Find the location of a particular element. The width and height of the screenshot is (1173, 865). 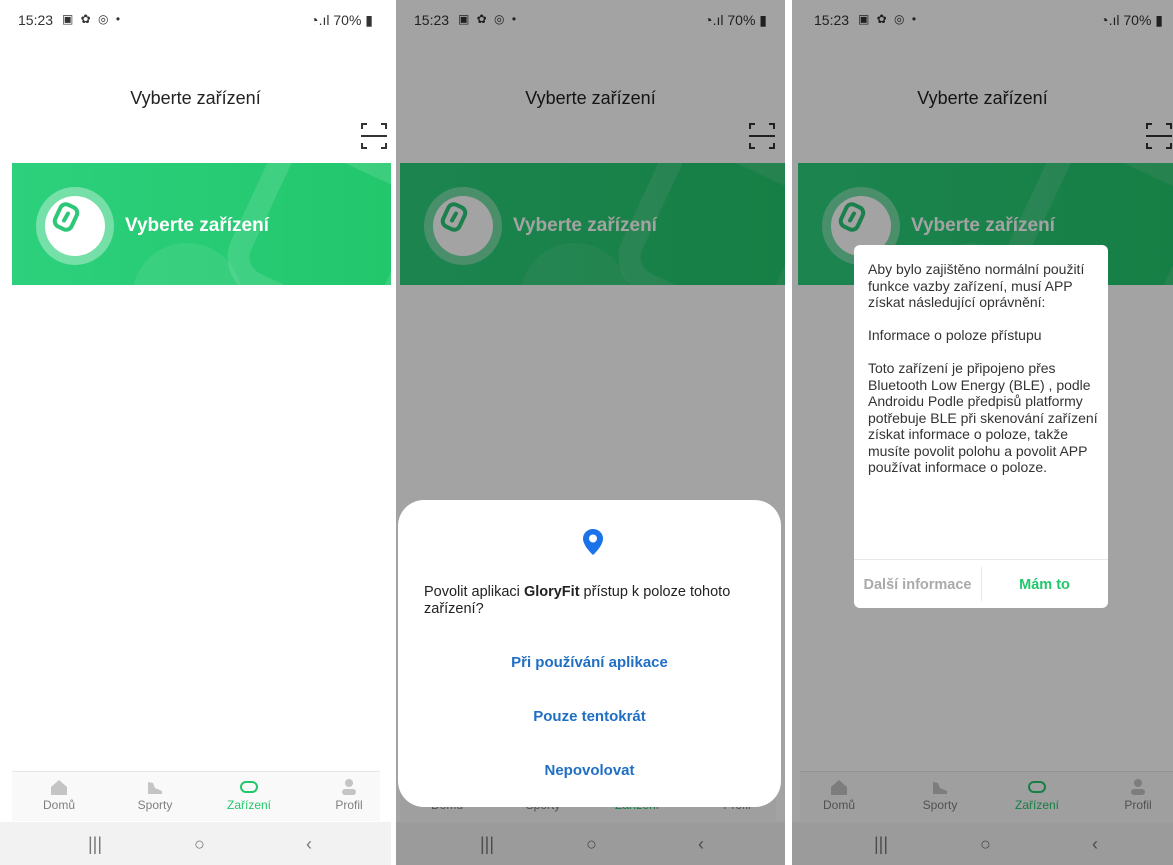

system-nav-bar: ||| ○ ‹ is located at coordinates (195, 843).